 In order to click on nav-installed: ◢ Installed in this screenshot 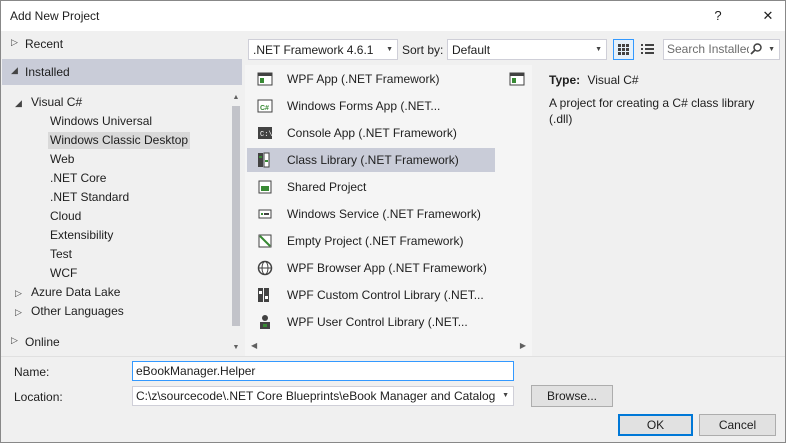, I will do `click(122, 72)`.